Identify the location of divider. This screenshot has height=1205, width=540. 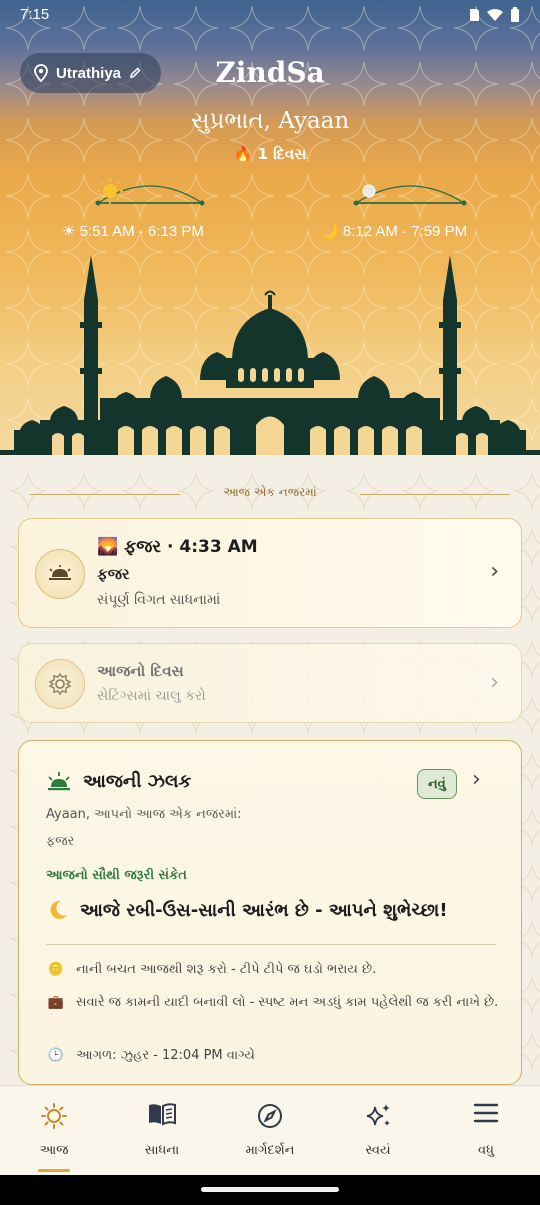
(271, 944).